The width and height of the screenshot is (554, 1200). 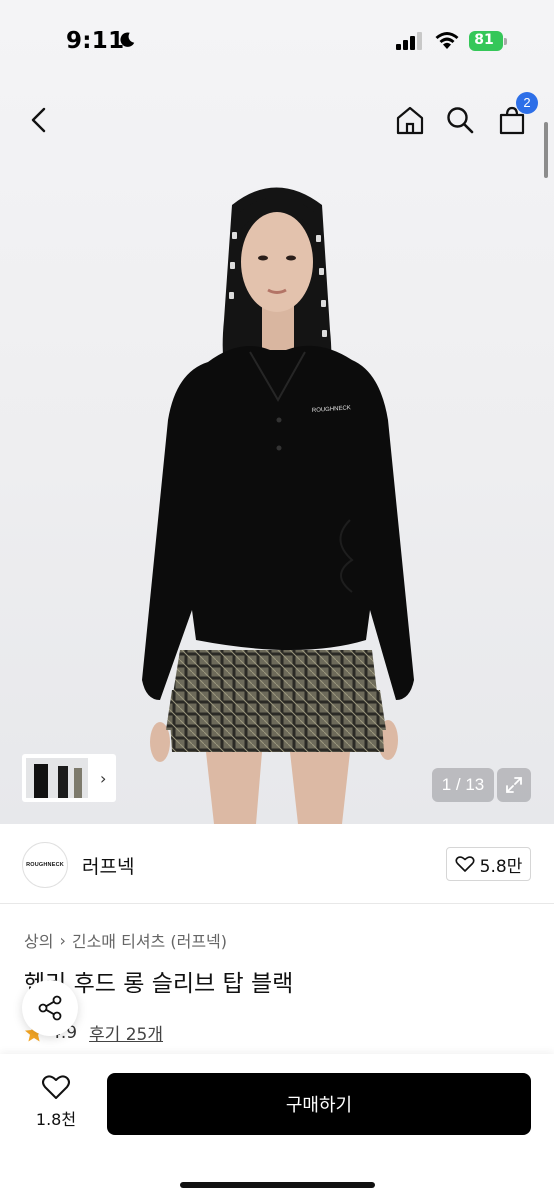 I want to click on expand-button, so click(x=514, y=785).